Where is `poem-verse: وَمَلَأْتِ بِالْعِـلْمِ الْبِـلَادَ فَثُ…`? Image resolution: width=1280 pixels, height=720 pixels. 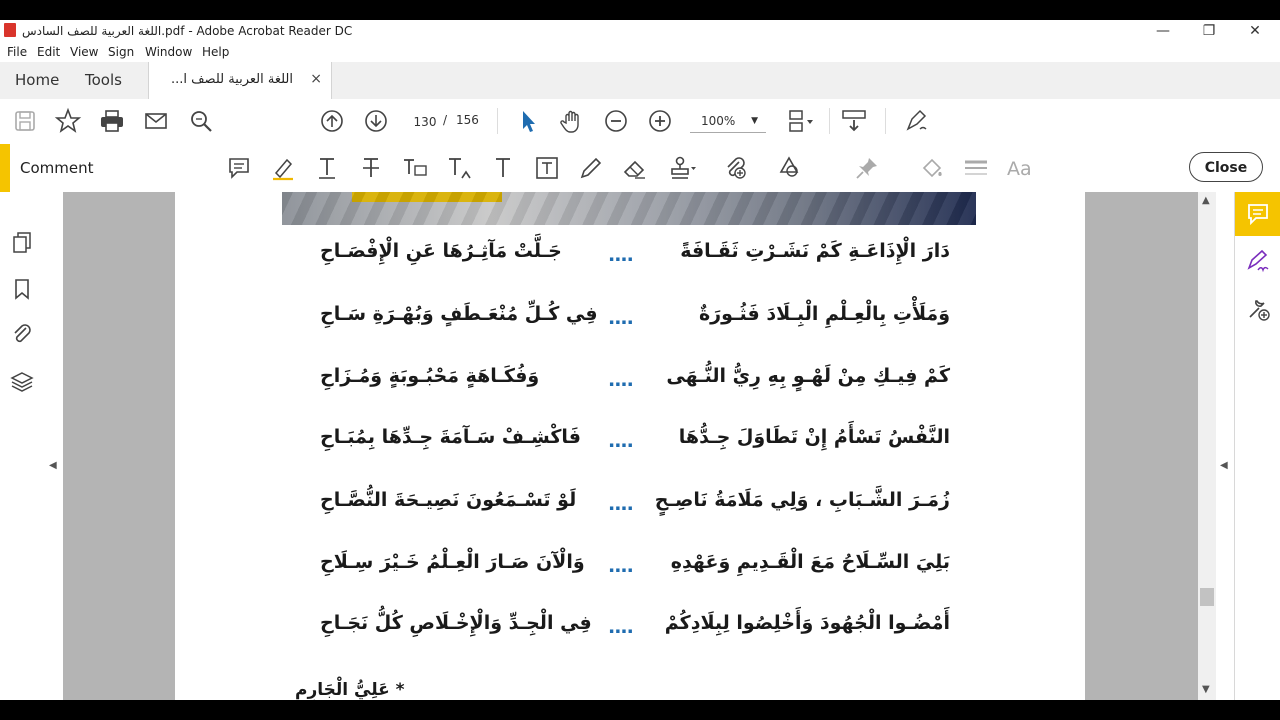
poem-verse: وَمَلَأْتِ بِالْعِـلْمِ الْبِـلَادَ فَثُ… is located at coordinates (635, 321).